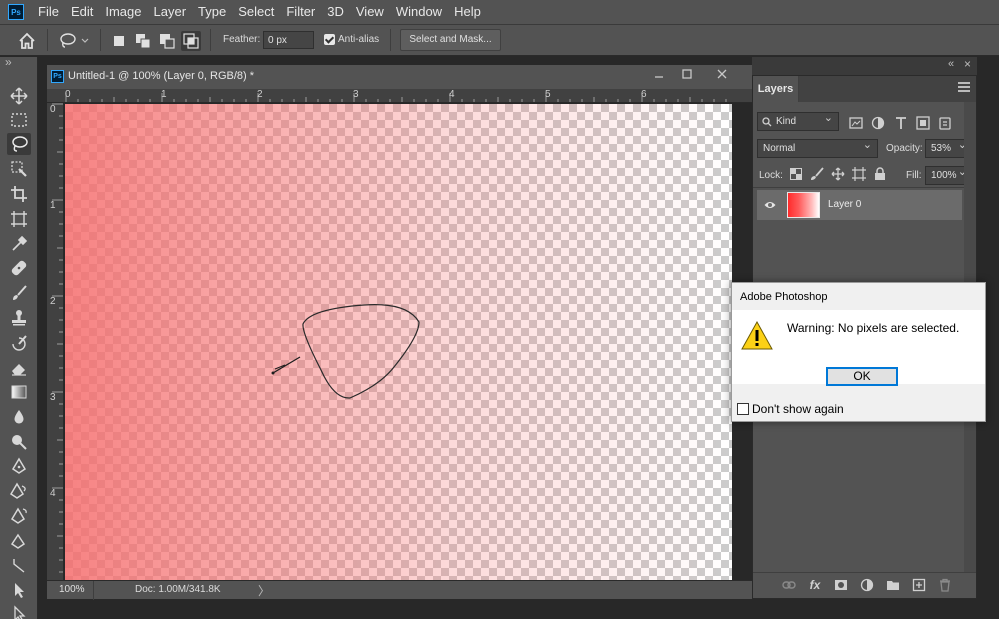 The height and width of the screenshot is (619, 999). Describe the element at coordinates (941, 148) in the screenshot. I see `opacity-value: 53%` at that location.